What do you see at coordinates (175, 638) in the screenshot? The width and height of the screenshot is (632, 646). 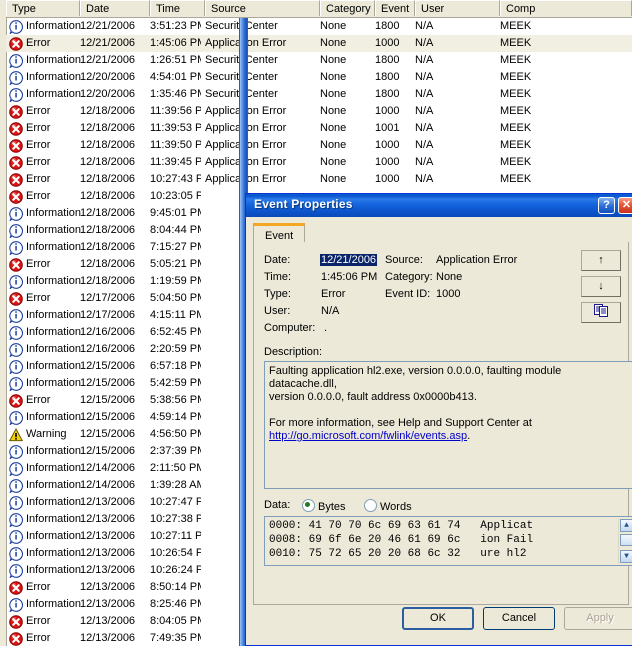 I see `cell-time: 7:49:35 PM` at bounding box center [175, 638].